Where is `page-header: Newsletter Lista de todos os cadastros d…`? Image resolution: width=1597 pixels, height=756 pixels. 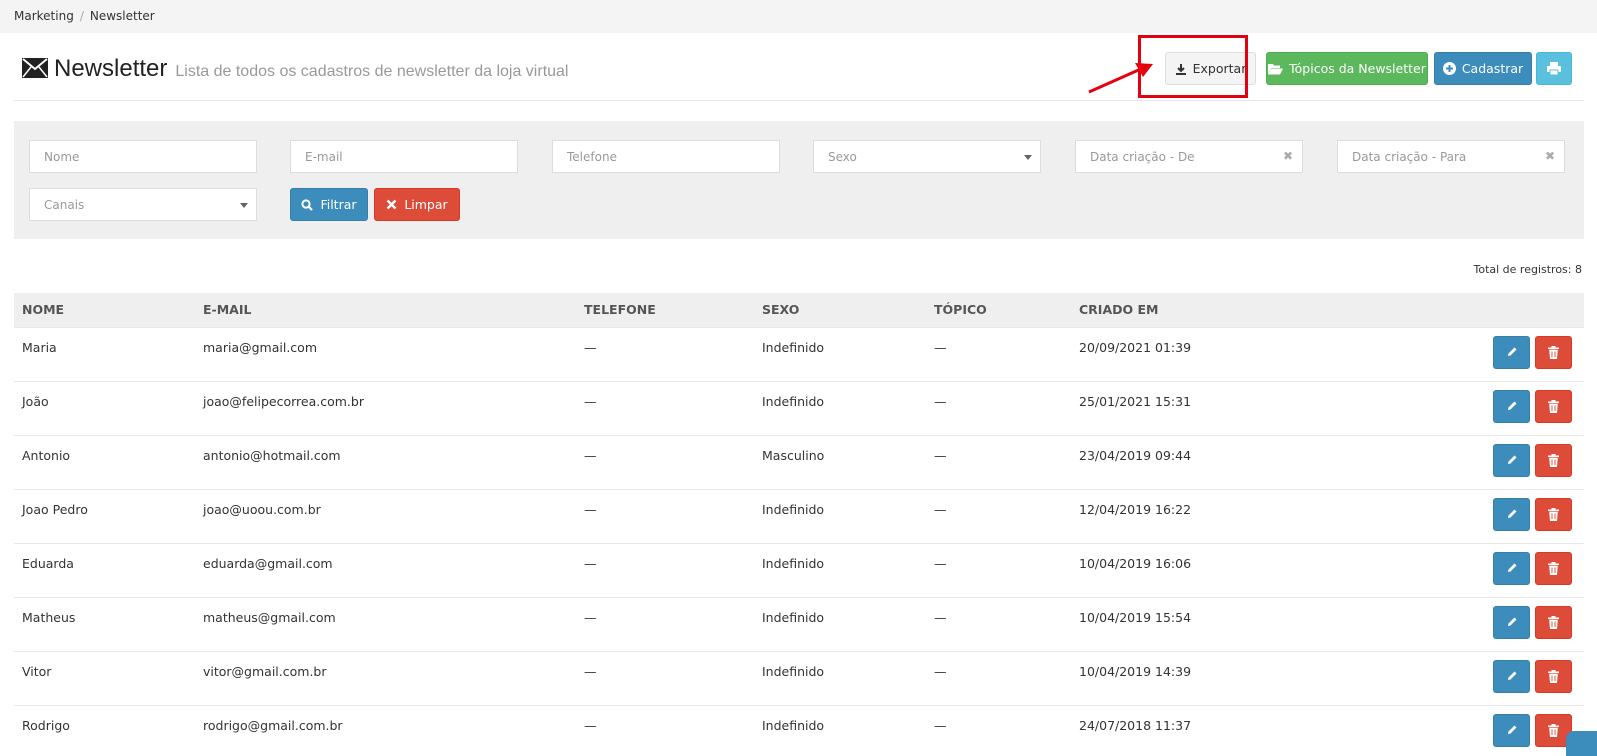 page-header: Newsletter Lista de todos os cadastros d… is located at coordinates (799, 67).